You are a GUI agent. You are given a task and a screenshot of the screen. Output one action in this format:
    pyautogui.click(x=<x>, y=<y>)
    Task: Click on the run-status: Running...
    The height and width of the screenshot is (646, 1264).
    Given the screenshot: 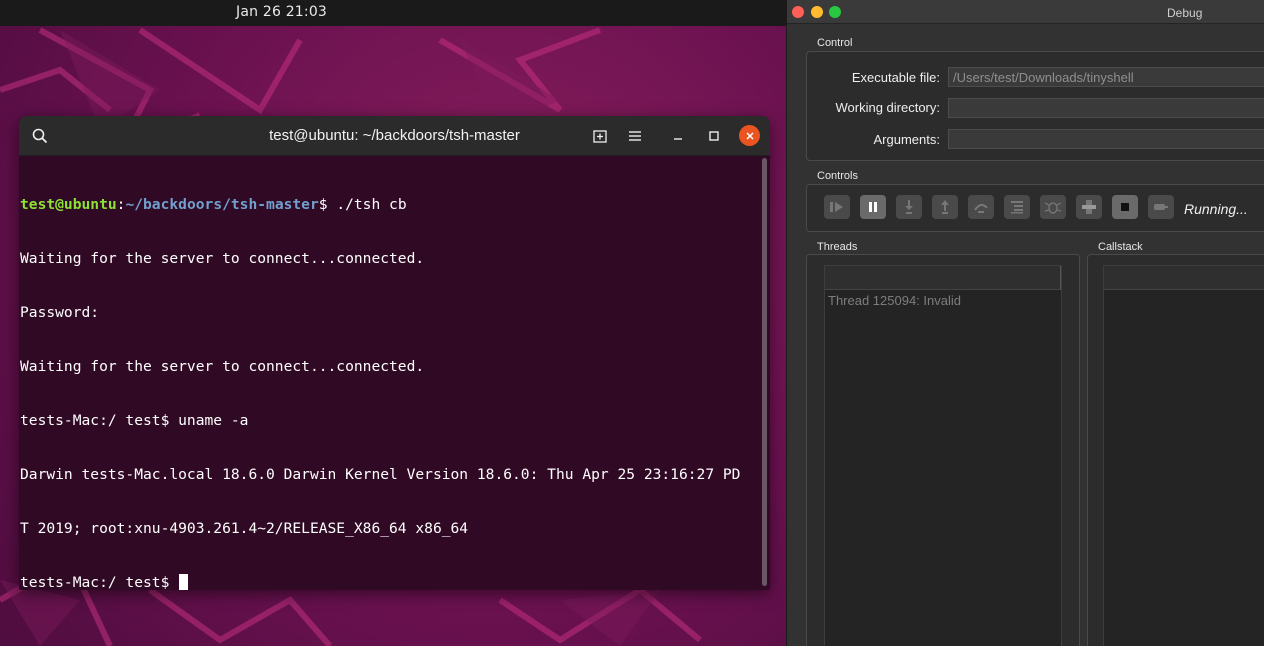 What is the action you would take?
    pyautogui.click(x=1216, y=209)
    